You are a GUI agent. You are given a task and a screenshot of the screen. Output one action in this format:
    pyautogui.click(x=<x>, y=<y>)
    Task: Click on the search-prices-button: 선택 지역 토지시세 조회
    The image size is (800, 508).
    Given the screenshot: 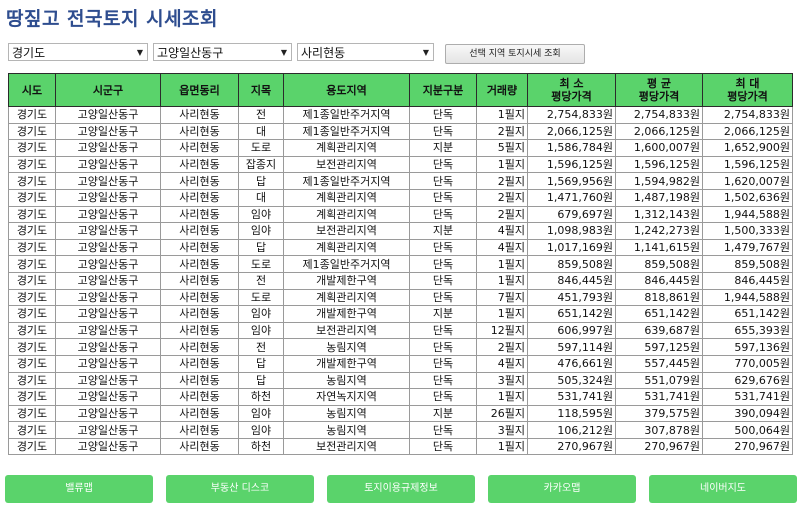 What is the action you would take?
    pyautogui.click(x=515, y=54)
    